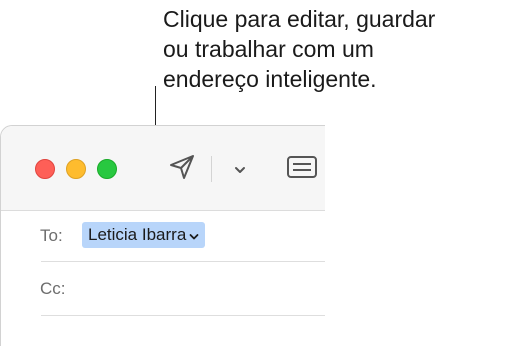 This screenshot has width=524, height=346. What do you see at coordinates (183, 315) in the screenshot?
I see `cc-divider` at bounding box center [183, 315].